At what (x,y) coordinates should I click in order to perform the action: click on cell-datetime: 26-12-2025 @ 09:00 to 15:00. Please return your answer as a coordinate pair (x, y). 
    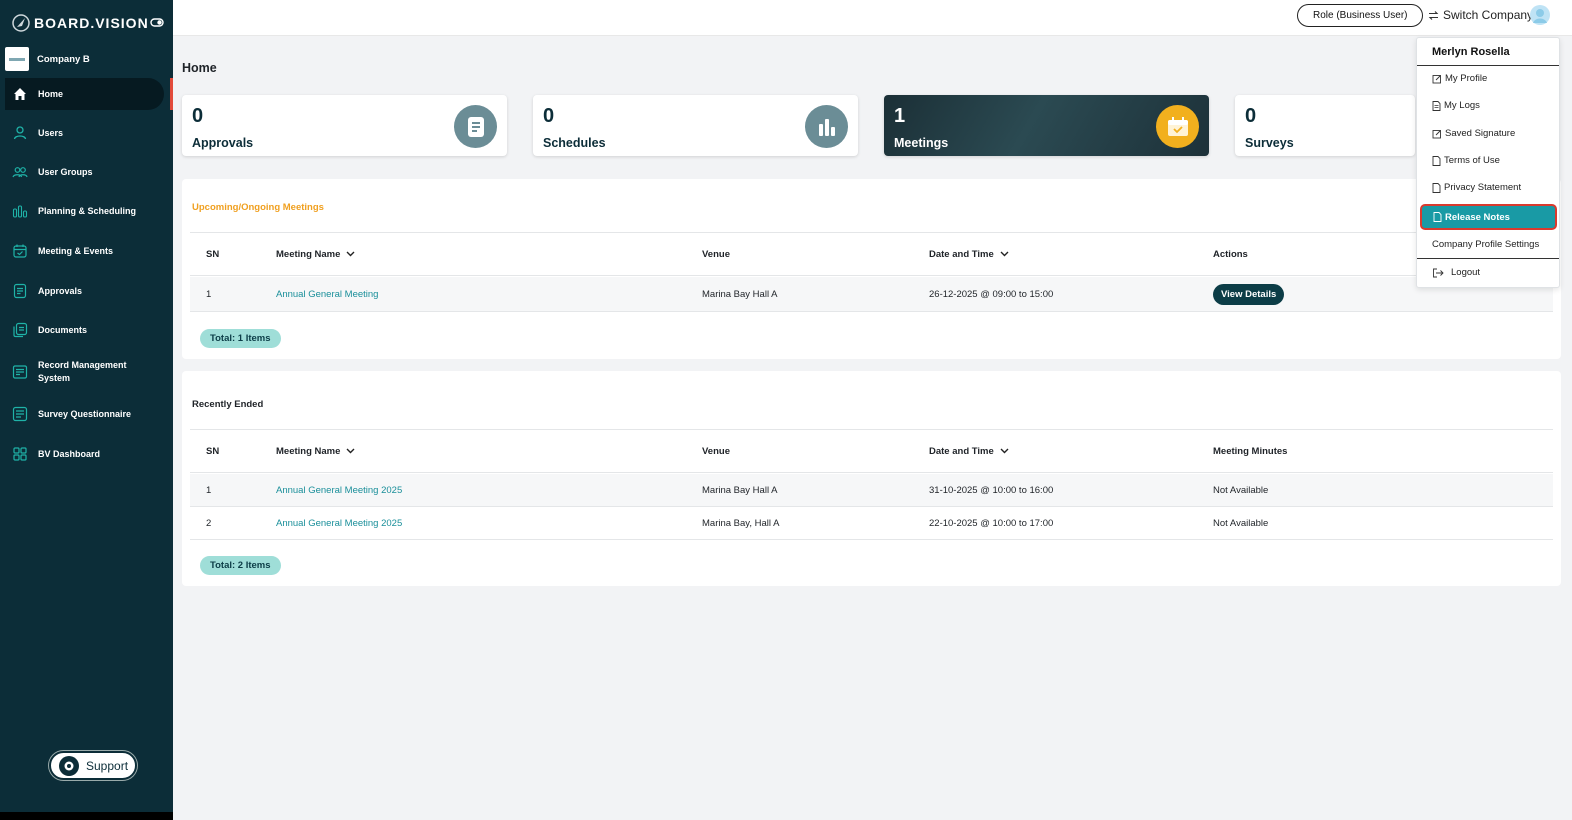
    Looking at the image, I should click on (991, 294).